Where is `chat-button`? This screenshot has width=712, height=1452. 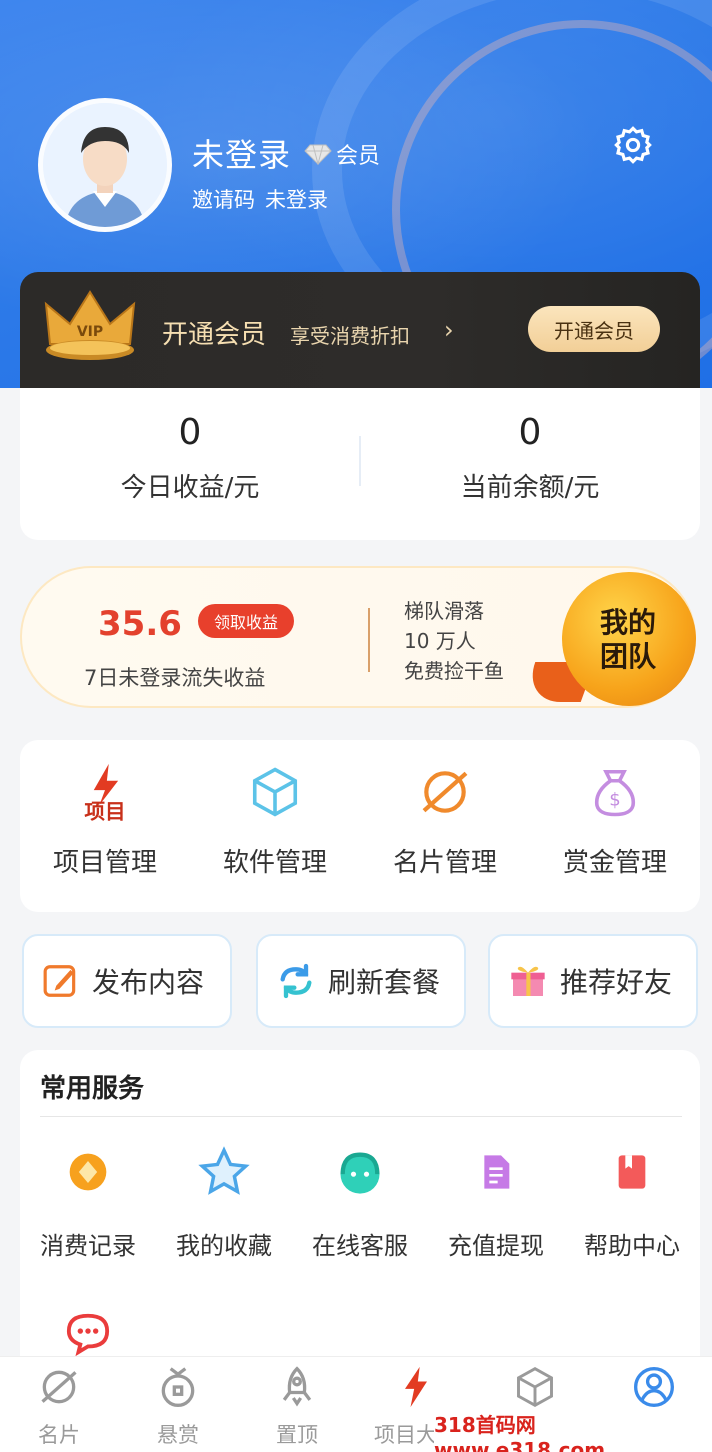 chat-button is located at coordinates (88, 1335).